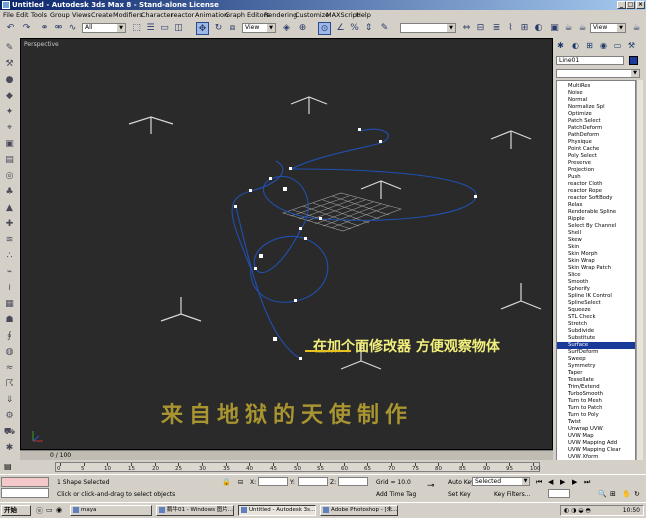  What do you see at coordinates (428, 28) in the screenshot?
I see `named-selection-dropdown: ▼` at bounding box center [428, 28].